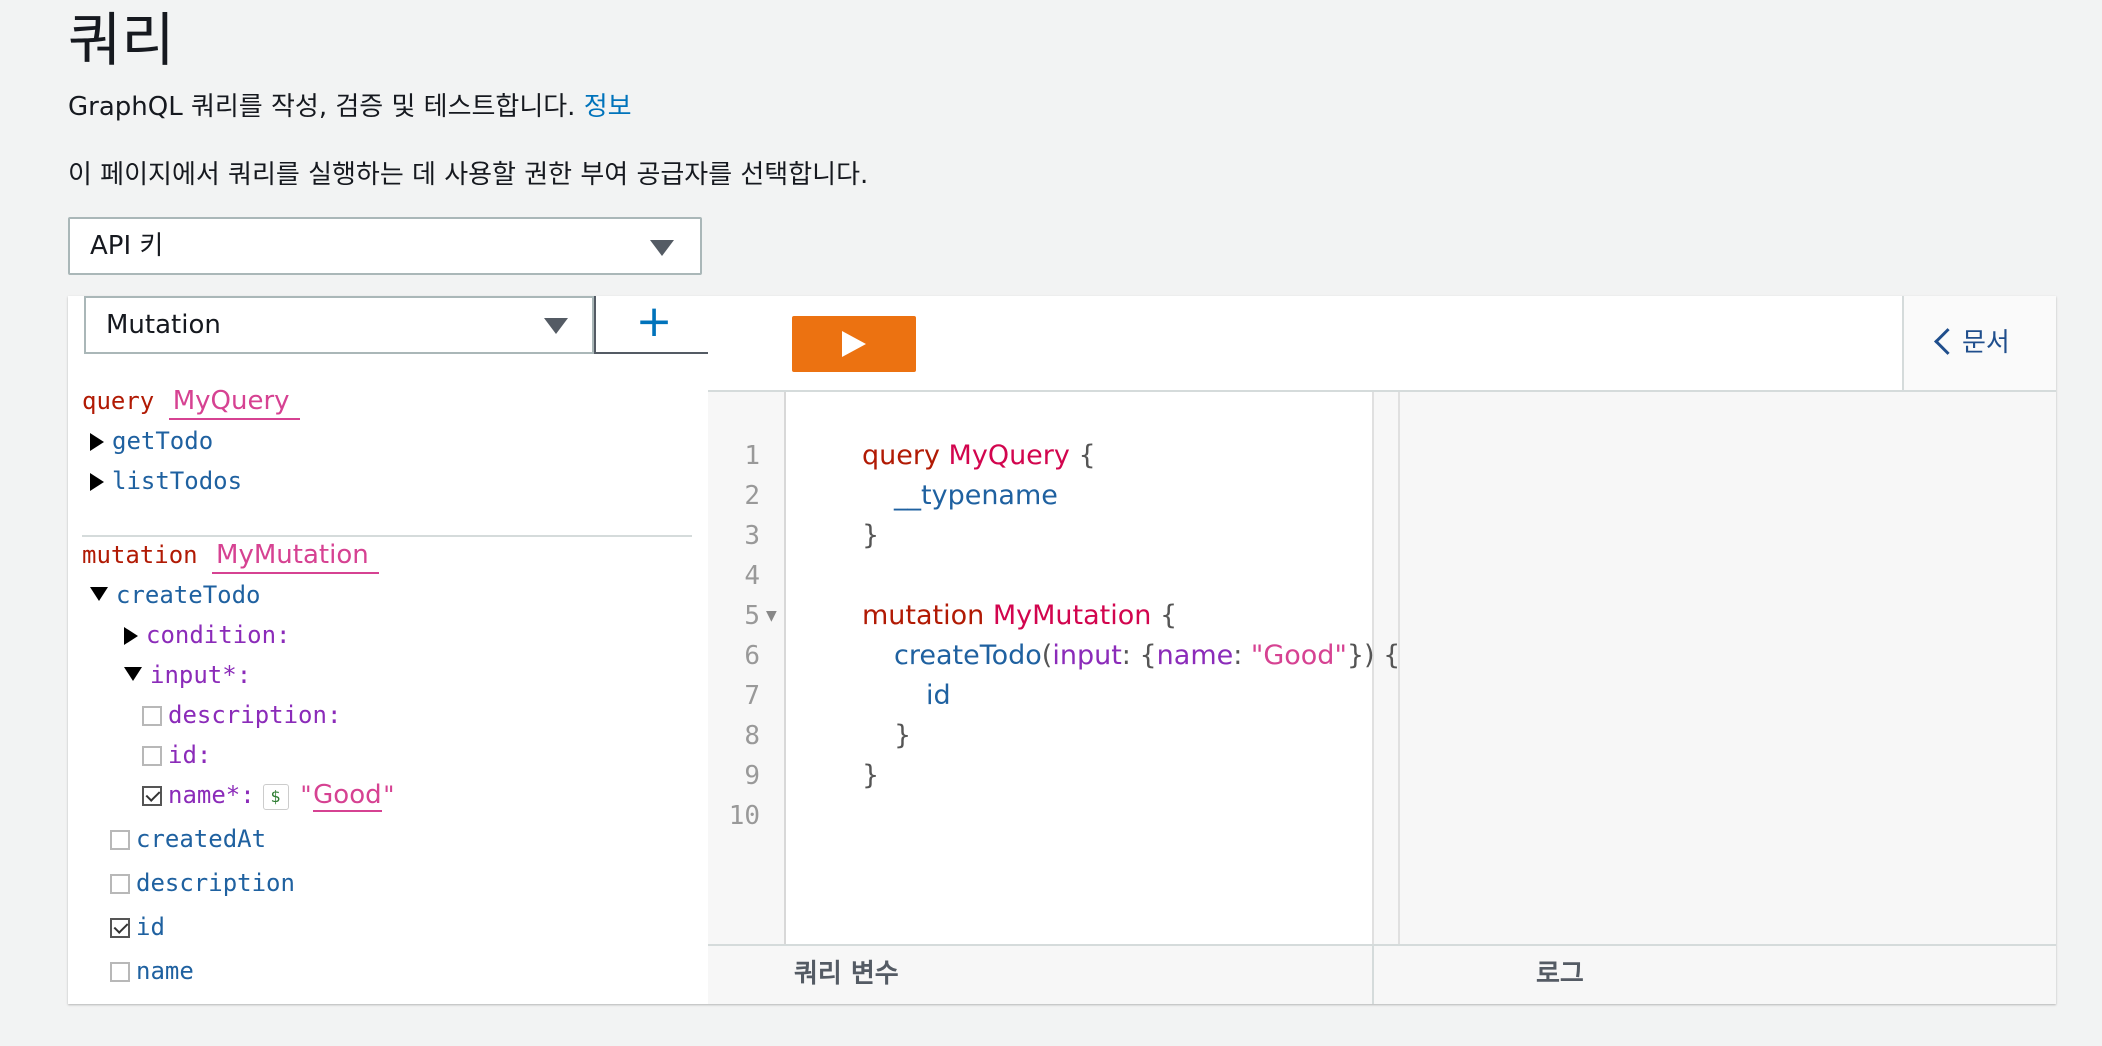 This screenshot has height=1046, width=2102. Describe the element at coordinates (752, 616) in the screenshot. I see `line-number: 5` at that location.